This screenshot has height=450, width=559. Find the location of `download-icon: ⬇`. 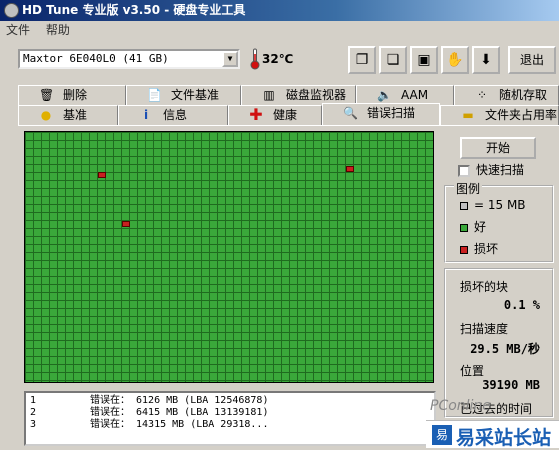

download-icon: ⬇ is located at coordinates (486, 60).